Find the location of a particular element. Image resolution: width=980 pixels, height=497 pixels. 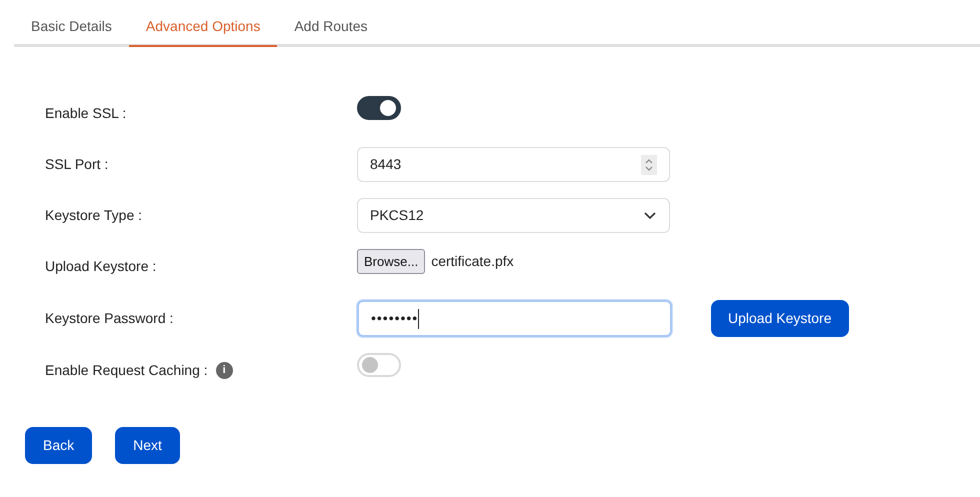

tab: Basic Details is located at coordinates (71, 31).